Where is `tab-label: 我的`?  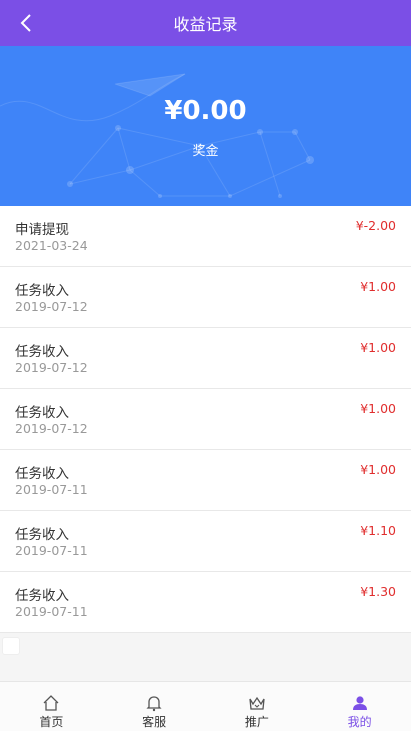 tab-label: 我的 is located at coordinates (359, 722).